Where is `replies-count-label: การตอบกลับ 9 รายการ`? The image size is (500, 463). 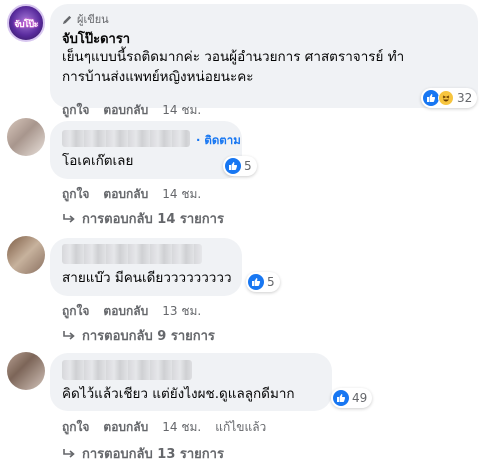
replies-count-label: การตอบกลับ 9 รายการ is located at coordinates (148, 335).